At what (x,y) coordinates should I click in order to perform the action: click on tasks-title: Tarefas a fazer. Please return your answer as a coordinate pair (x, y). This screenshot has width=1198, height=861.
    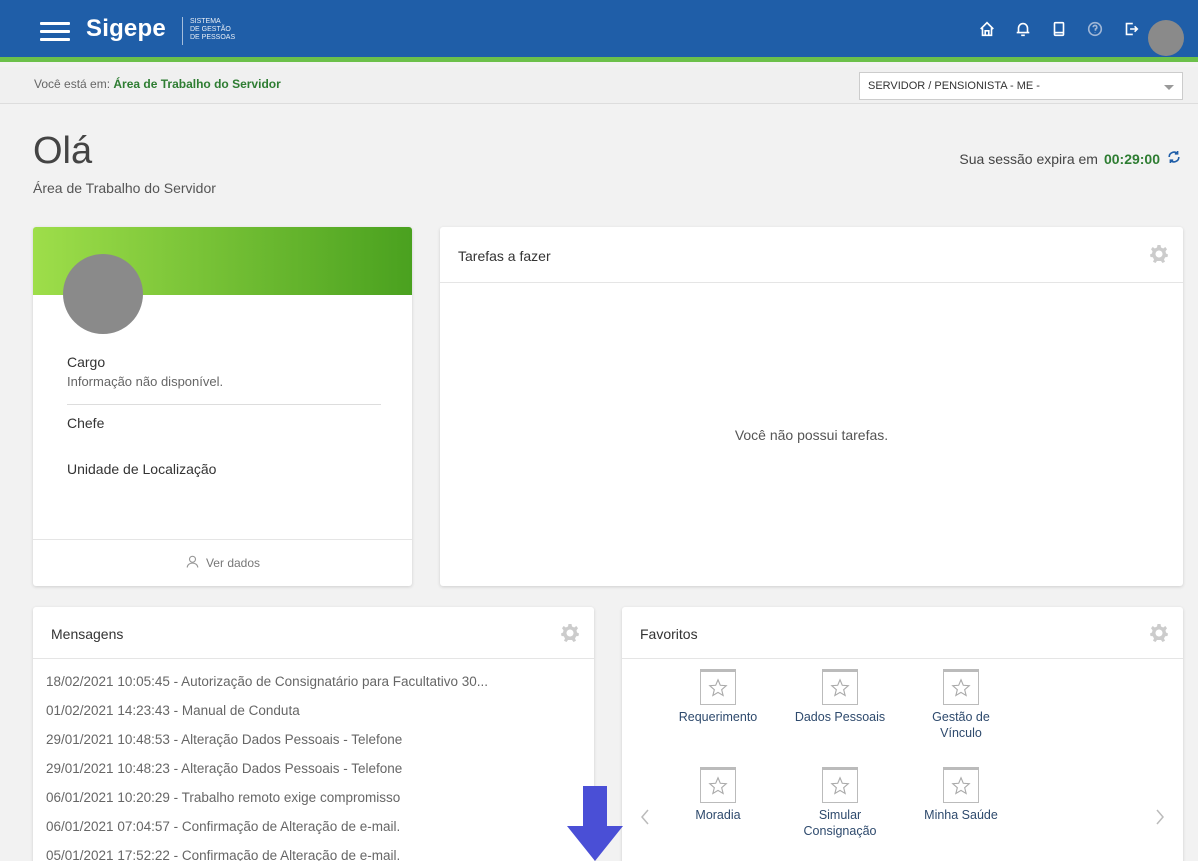
    Looking at the image, I should click on (504, 256).